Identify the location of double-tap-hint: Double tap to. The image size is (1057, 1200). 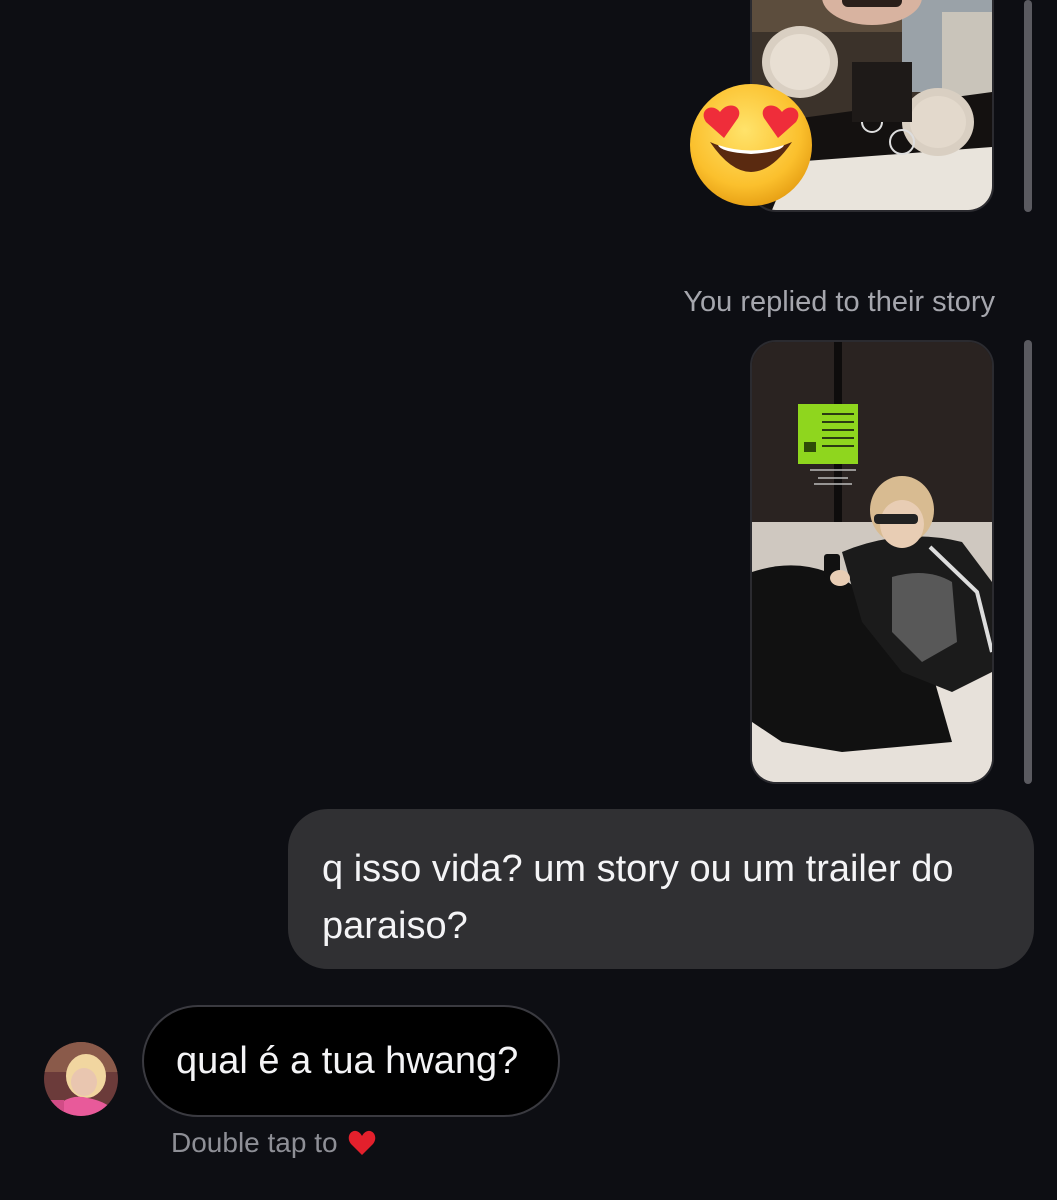
(273, 1143).